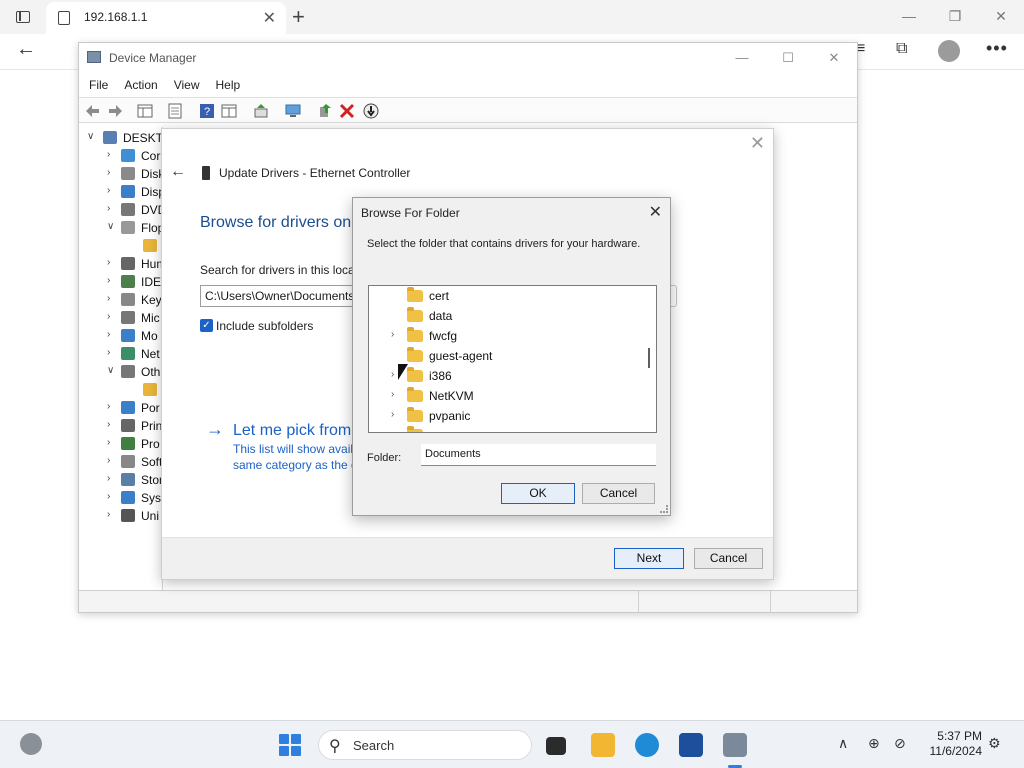 Image resolution: width=1024 pixels, height=768 pixels. Describe the element at coordinates (98, 85) in the screenshot. I see `menu-file: File` at that location.